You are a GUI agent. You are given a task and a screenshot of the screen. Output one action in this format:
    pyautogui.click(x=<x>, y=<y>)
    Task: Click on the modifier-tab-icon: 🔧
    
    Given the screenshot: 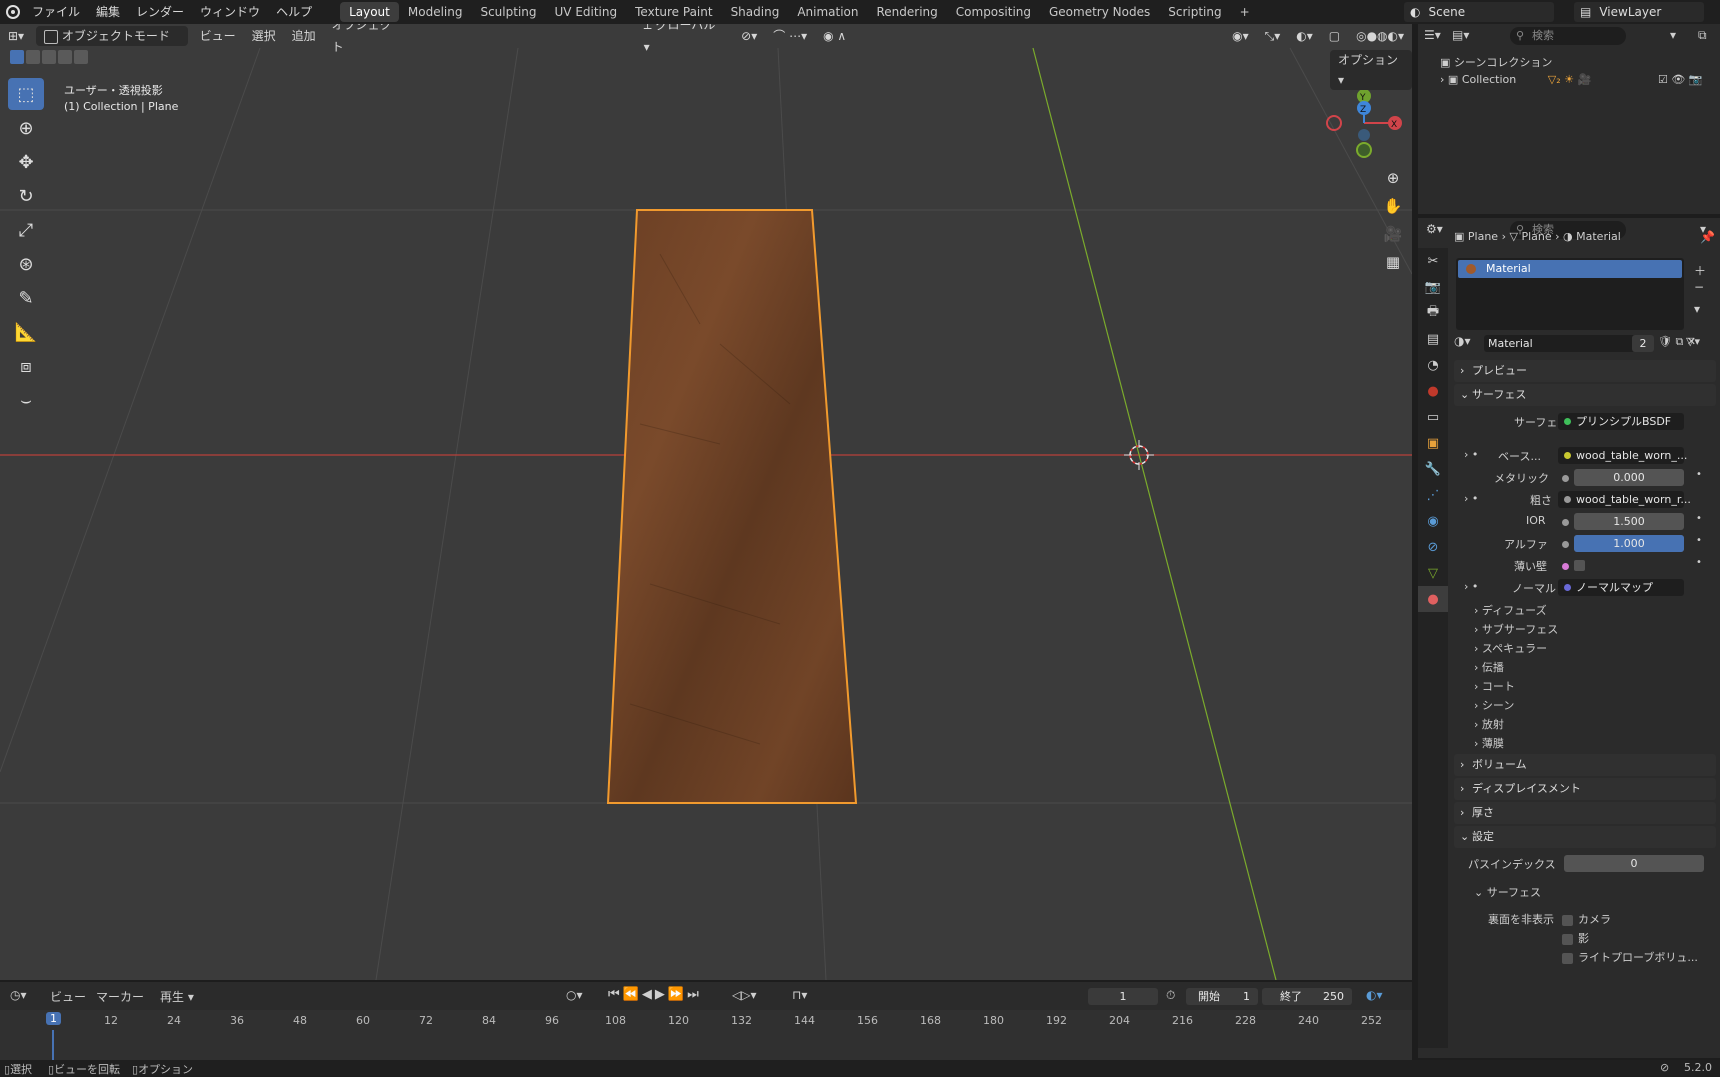 What is the action you would take?
    pyautogui.click(x=1433, y=469)
    